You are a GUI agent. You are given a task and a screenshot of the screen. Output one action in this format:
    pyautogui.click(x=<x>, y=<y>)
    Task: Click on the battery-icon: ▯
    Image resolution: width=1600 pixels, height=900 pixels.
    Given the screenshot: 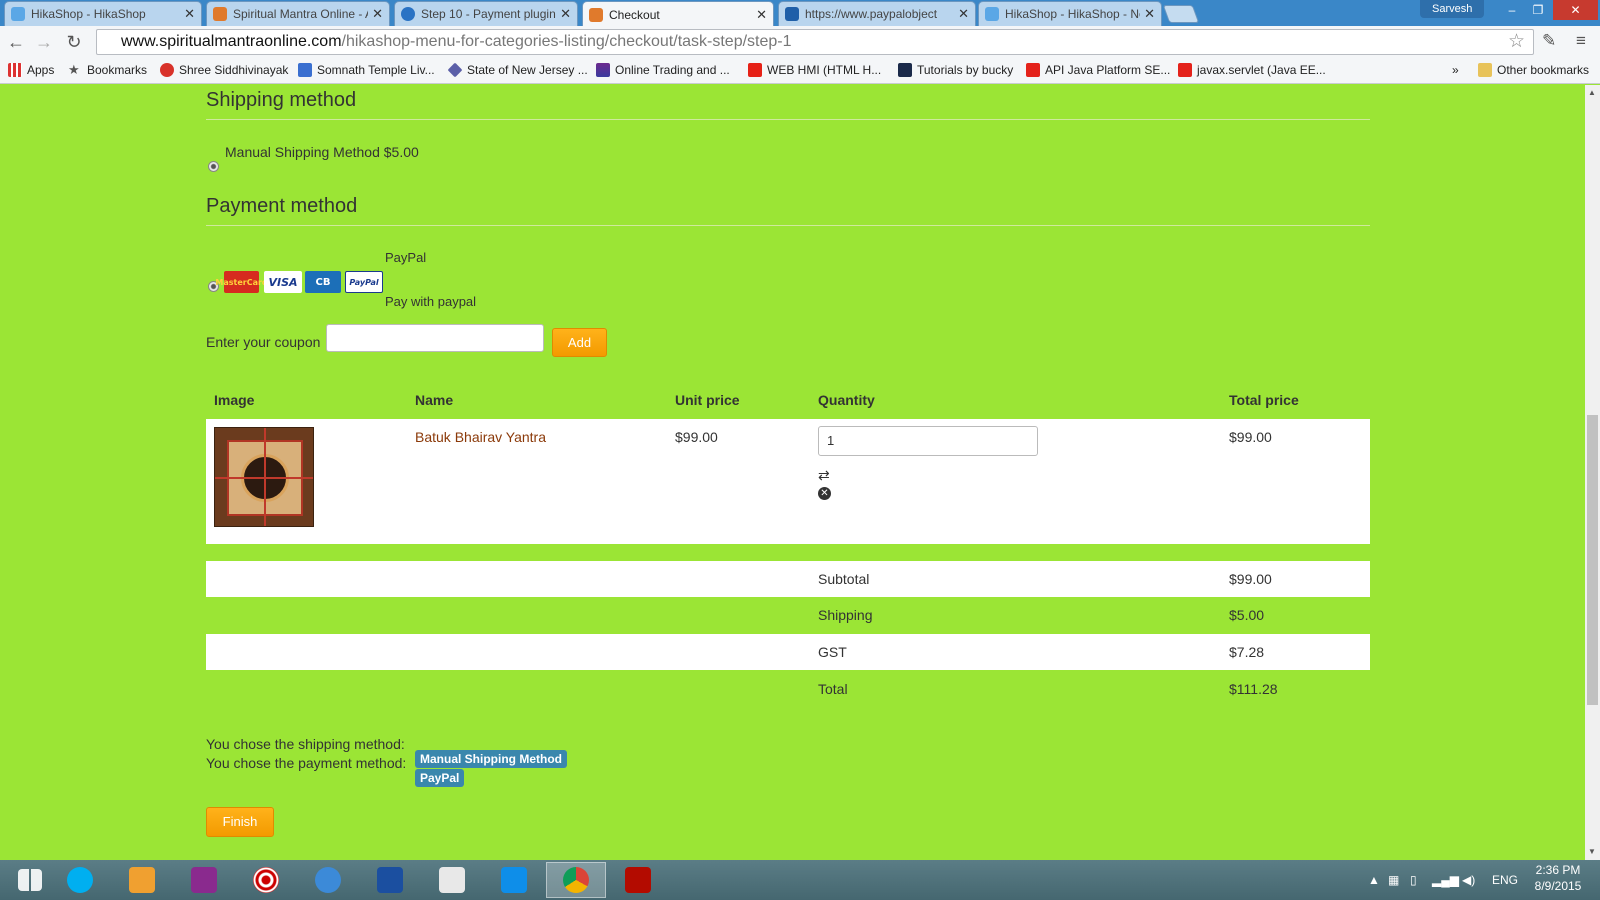 What is the action you would take?
    pyautogui.click(x=1413, y=880)
    